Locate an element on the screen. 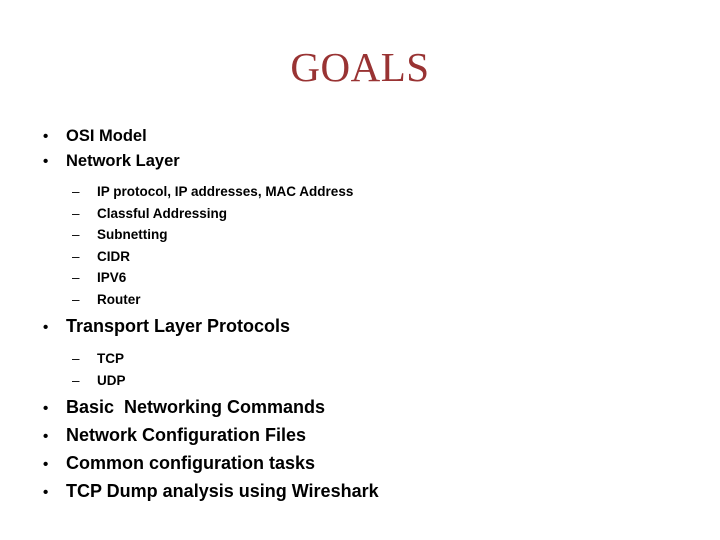  sub-bullet-text: Classful Addressing is located at coordinates (162, 213).